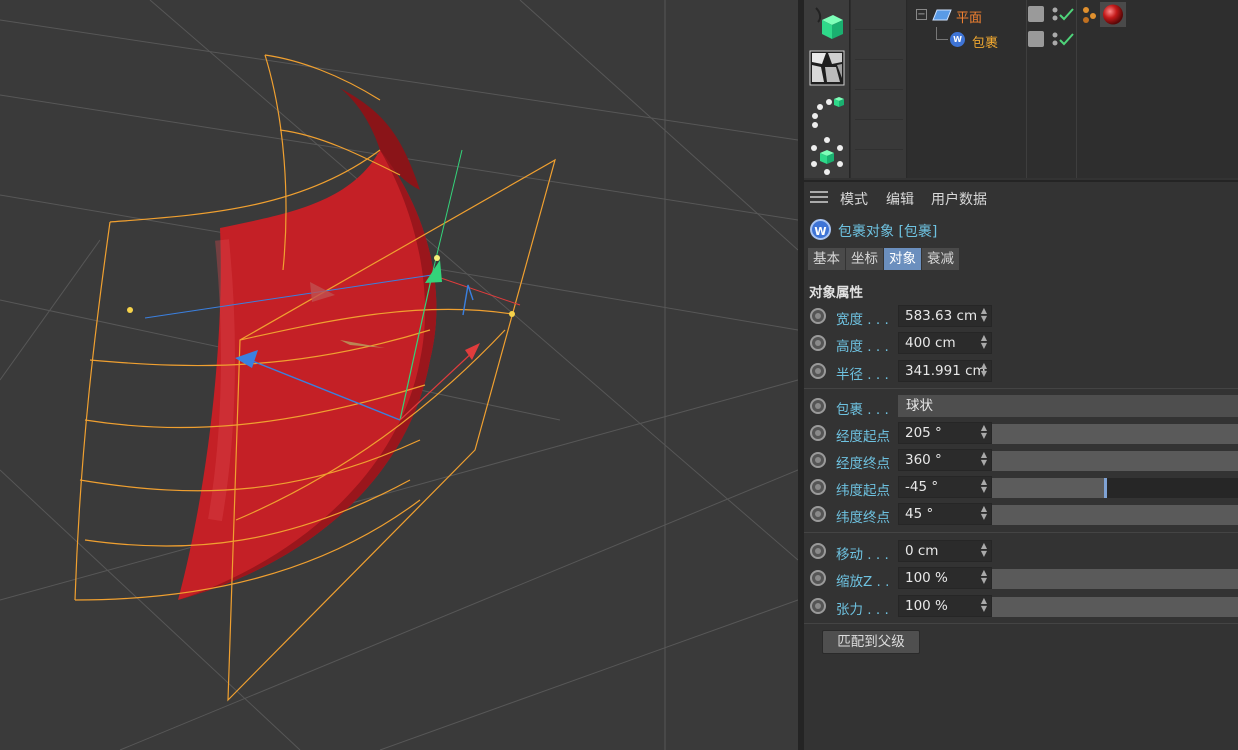 This screenshot has width=1238, height=750. What do you see at coordinates (1115, 434) in the screenshot?
I see `lon-start-slider` at bounding box center [1115, 434].